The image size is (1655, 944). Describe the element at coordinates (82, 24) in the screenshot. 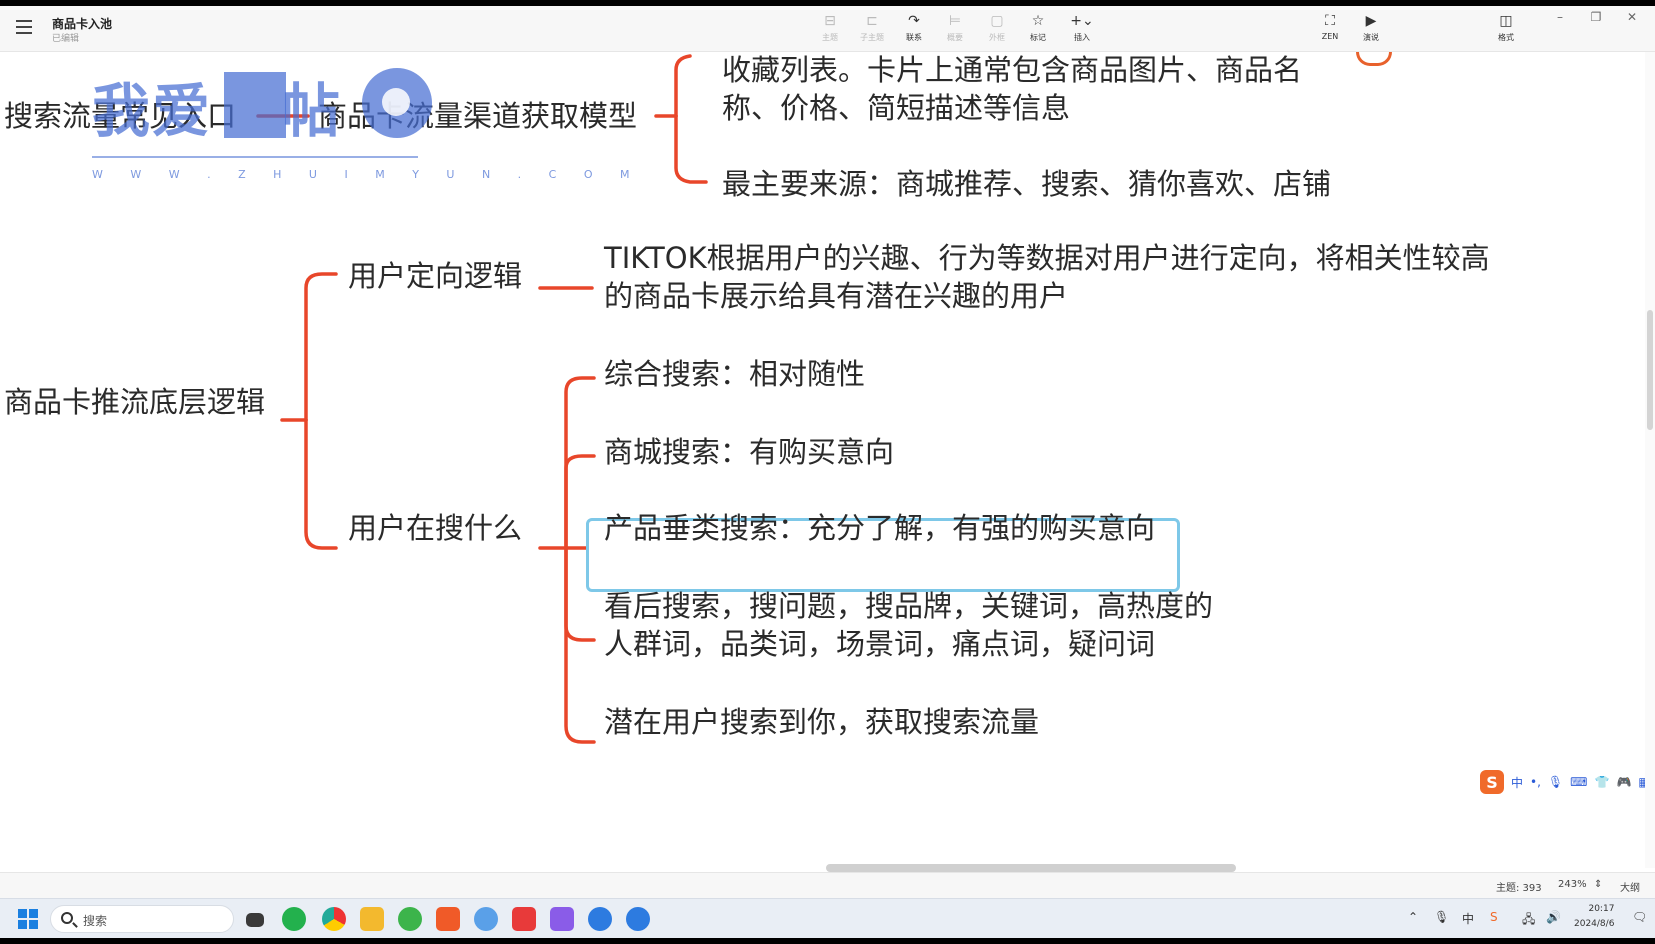

I see `document-title: 商品卡入池` at that location.